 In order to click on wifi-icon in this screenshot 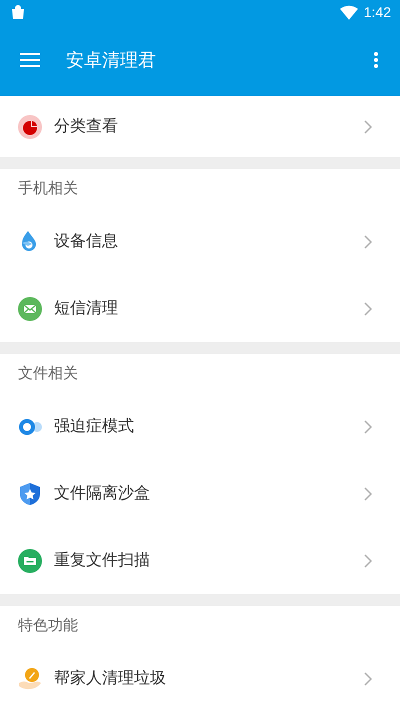, I will do `click(349, 12)`.